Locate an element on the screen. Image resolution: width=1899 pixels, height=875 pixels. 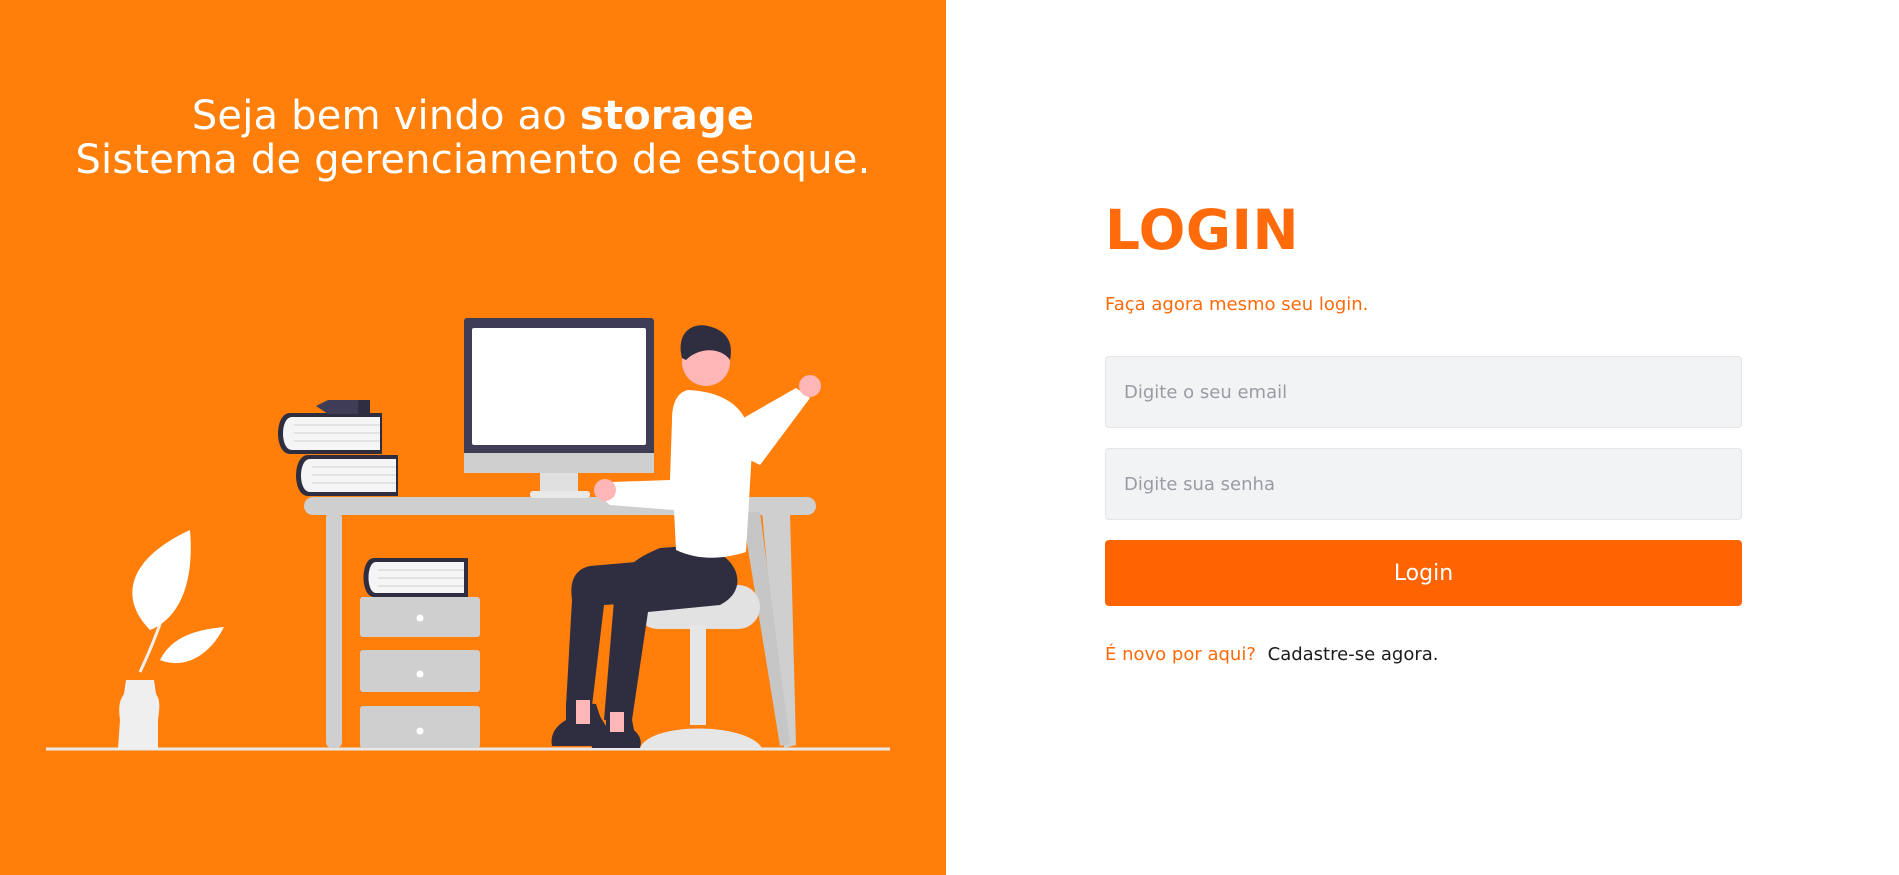
email-field is located at coordinates (1423, 392).